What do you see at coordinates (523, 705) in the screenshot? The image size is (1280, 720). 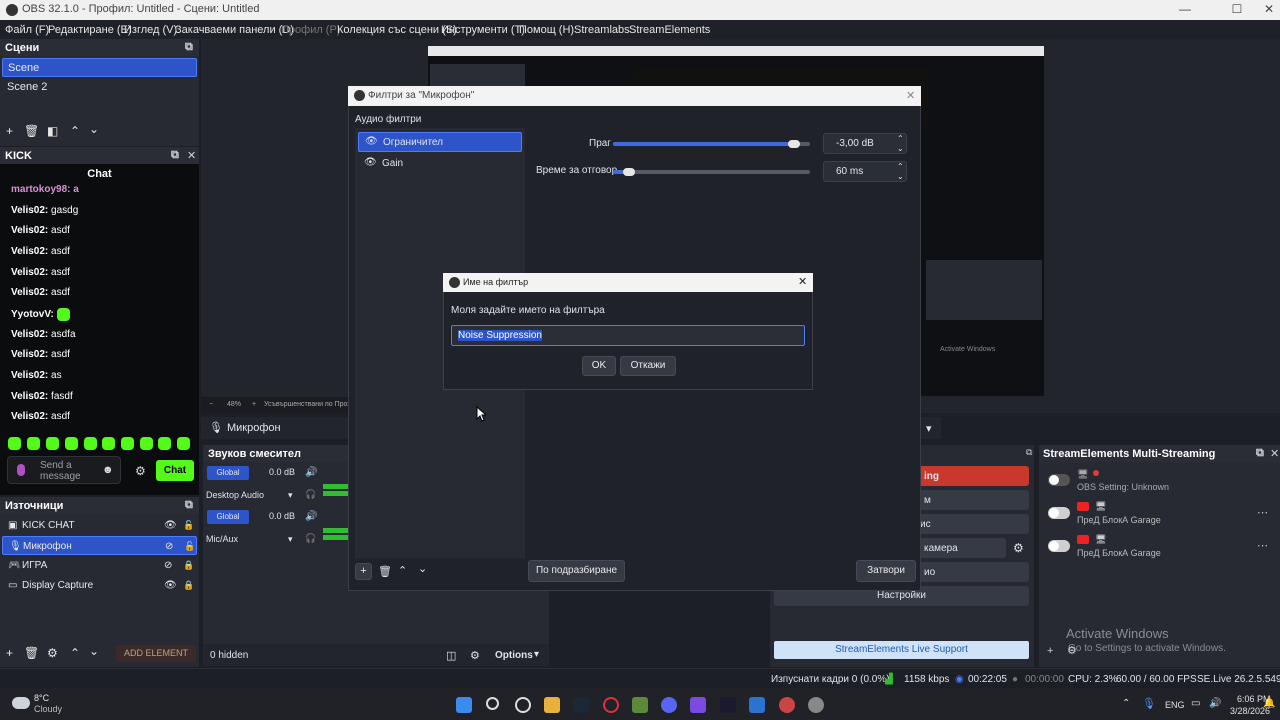 I see `task-view-icon` at bounding box center [523, 705].